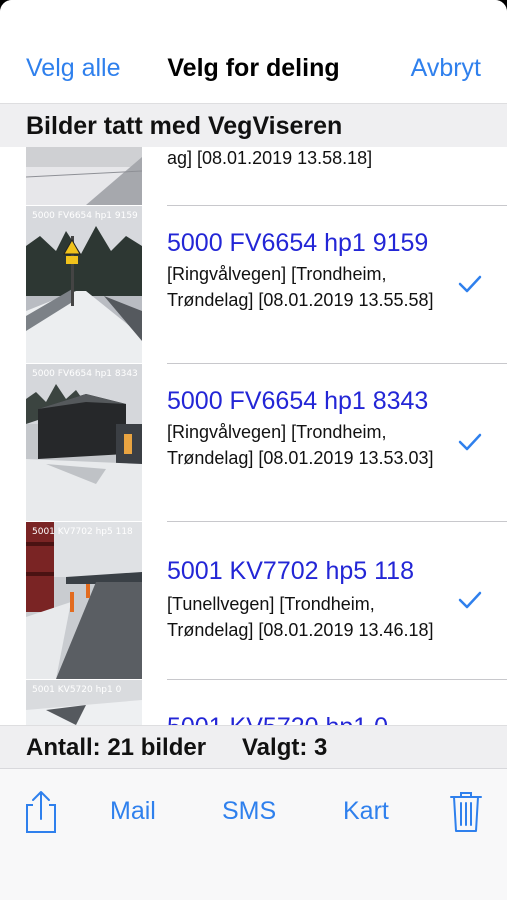 This screenshot has width=507, height=900. I want to click on navigation-bar: Velg alle Velg for deling Avbryt, so click(253, 51).